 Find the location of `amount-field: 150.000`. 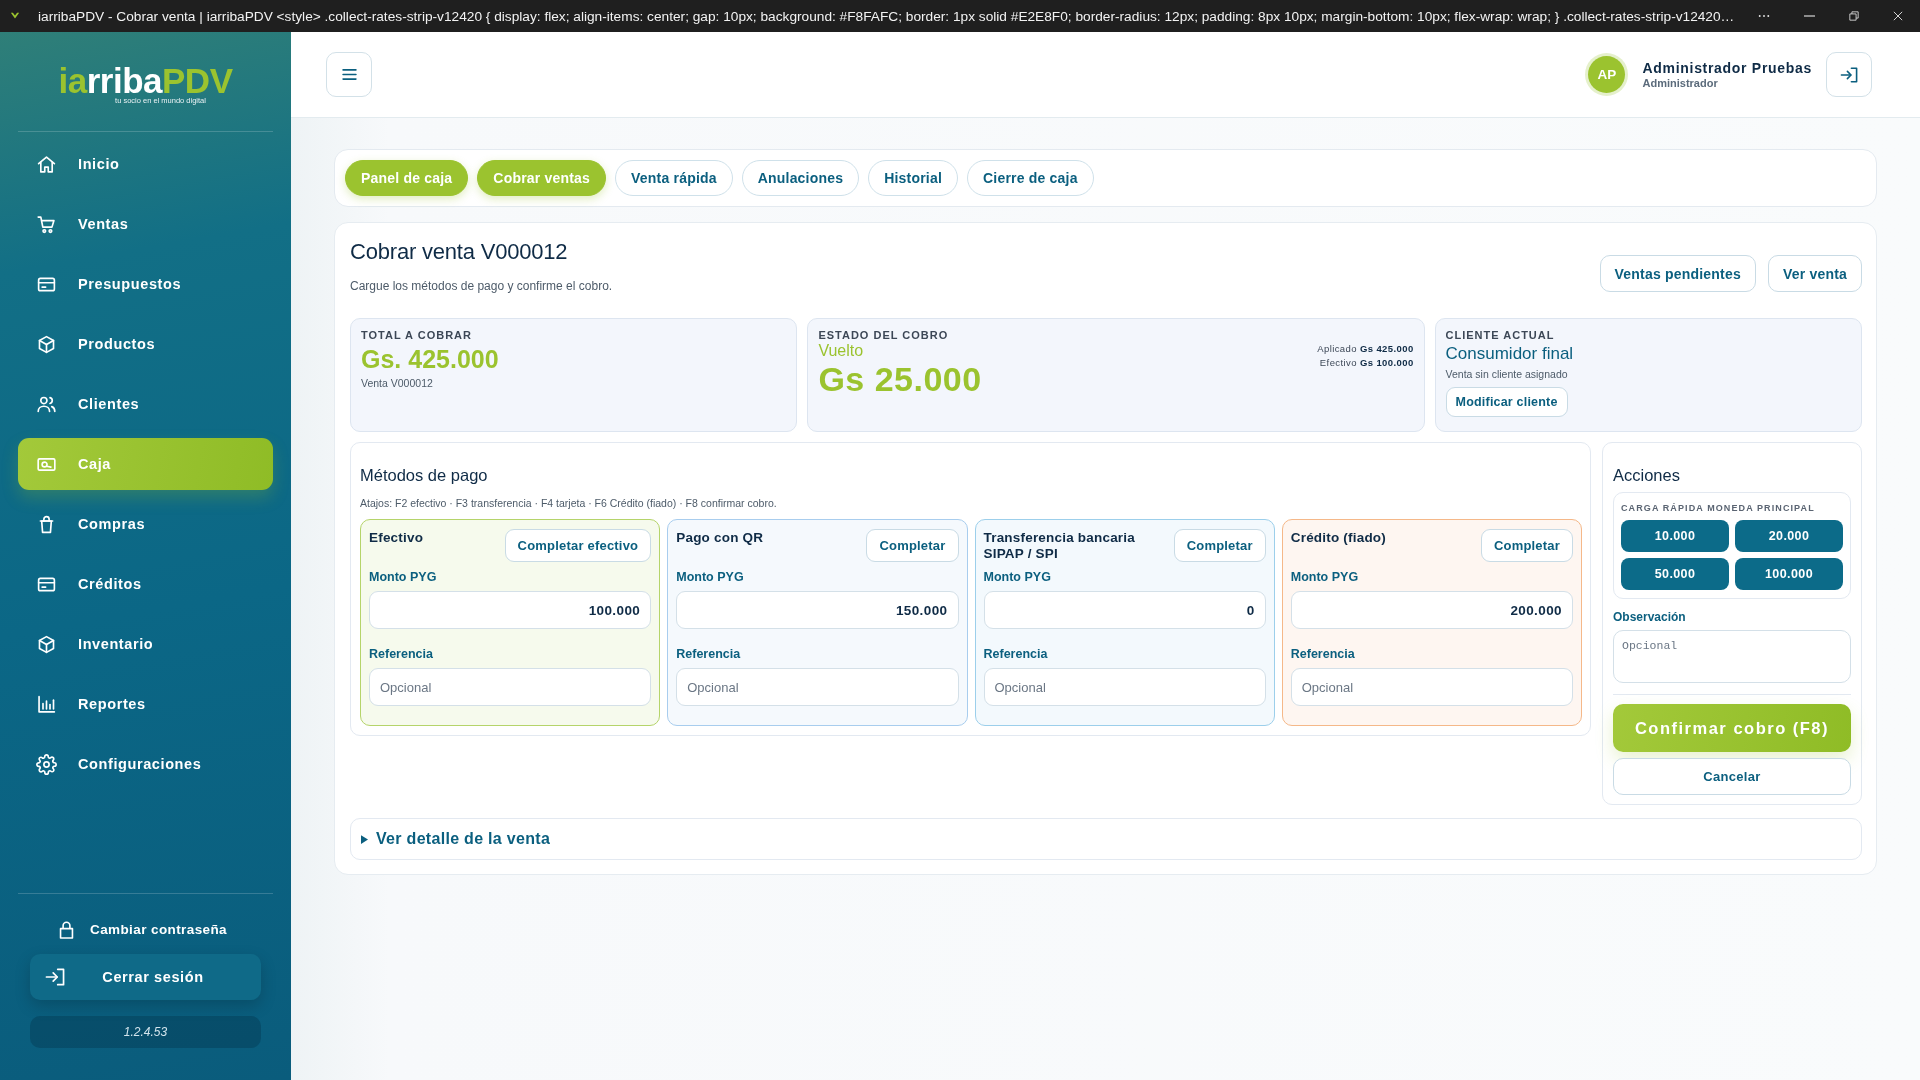

amount-field: 150.000 is located at coordinates (817, 610).